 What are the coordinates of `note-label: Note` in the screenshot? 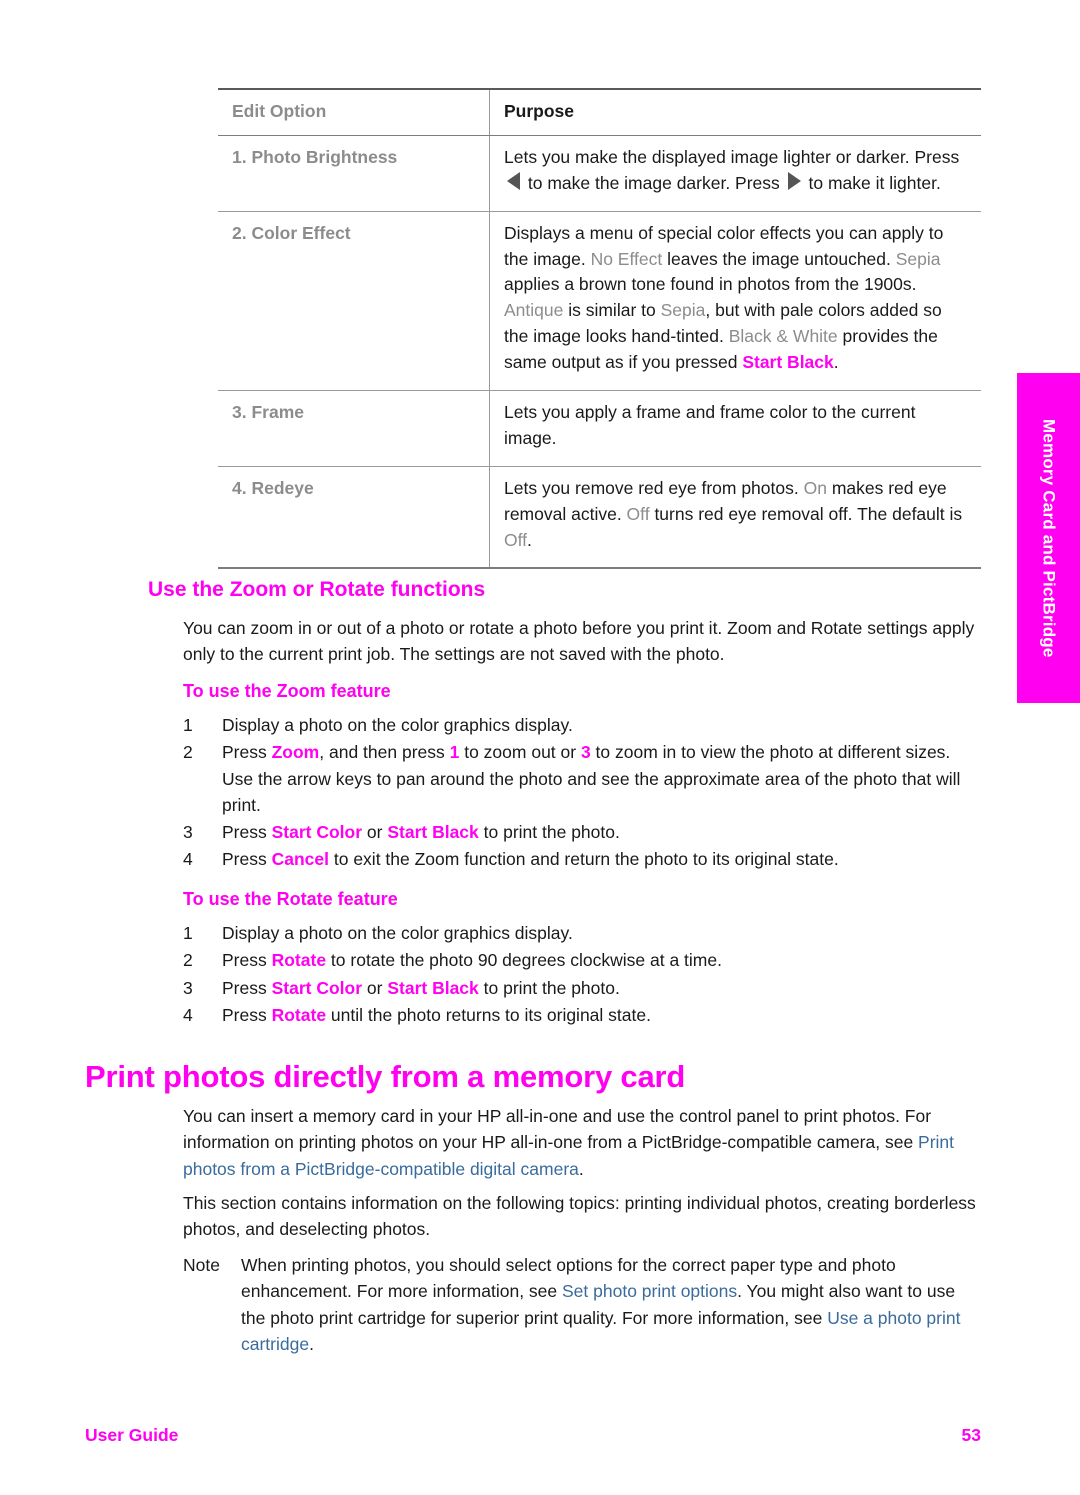 It's located at (201, 1265).